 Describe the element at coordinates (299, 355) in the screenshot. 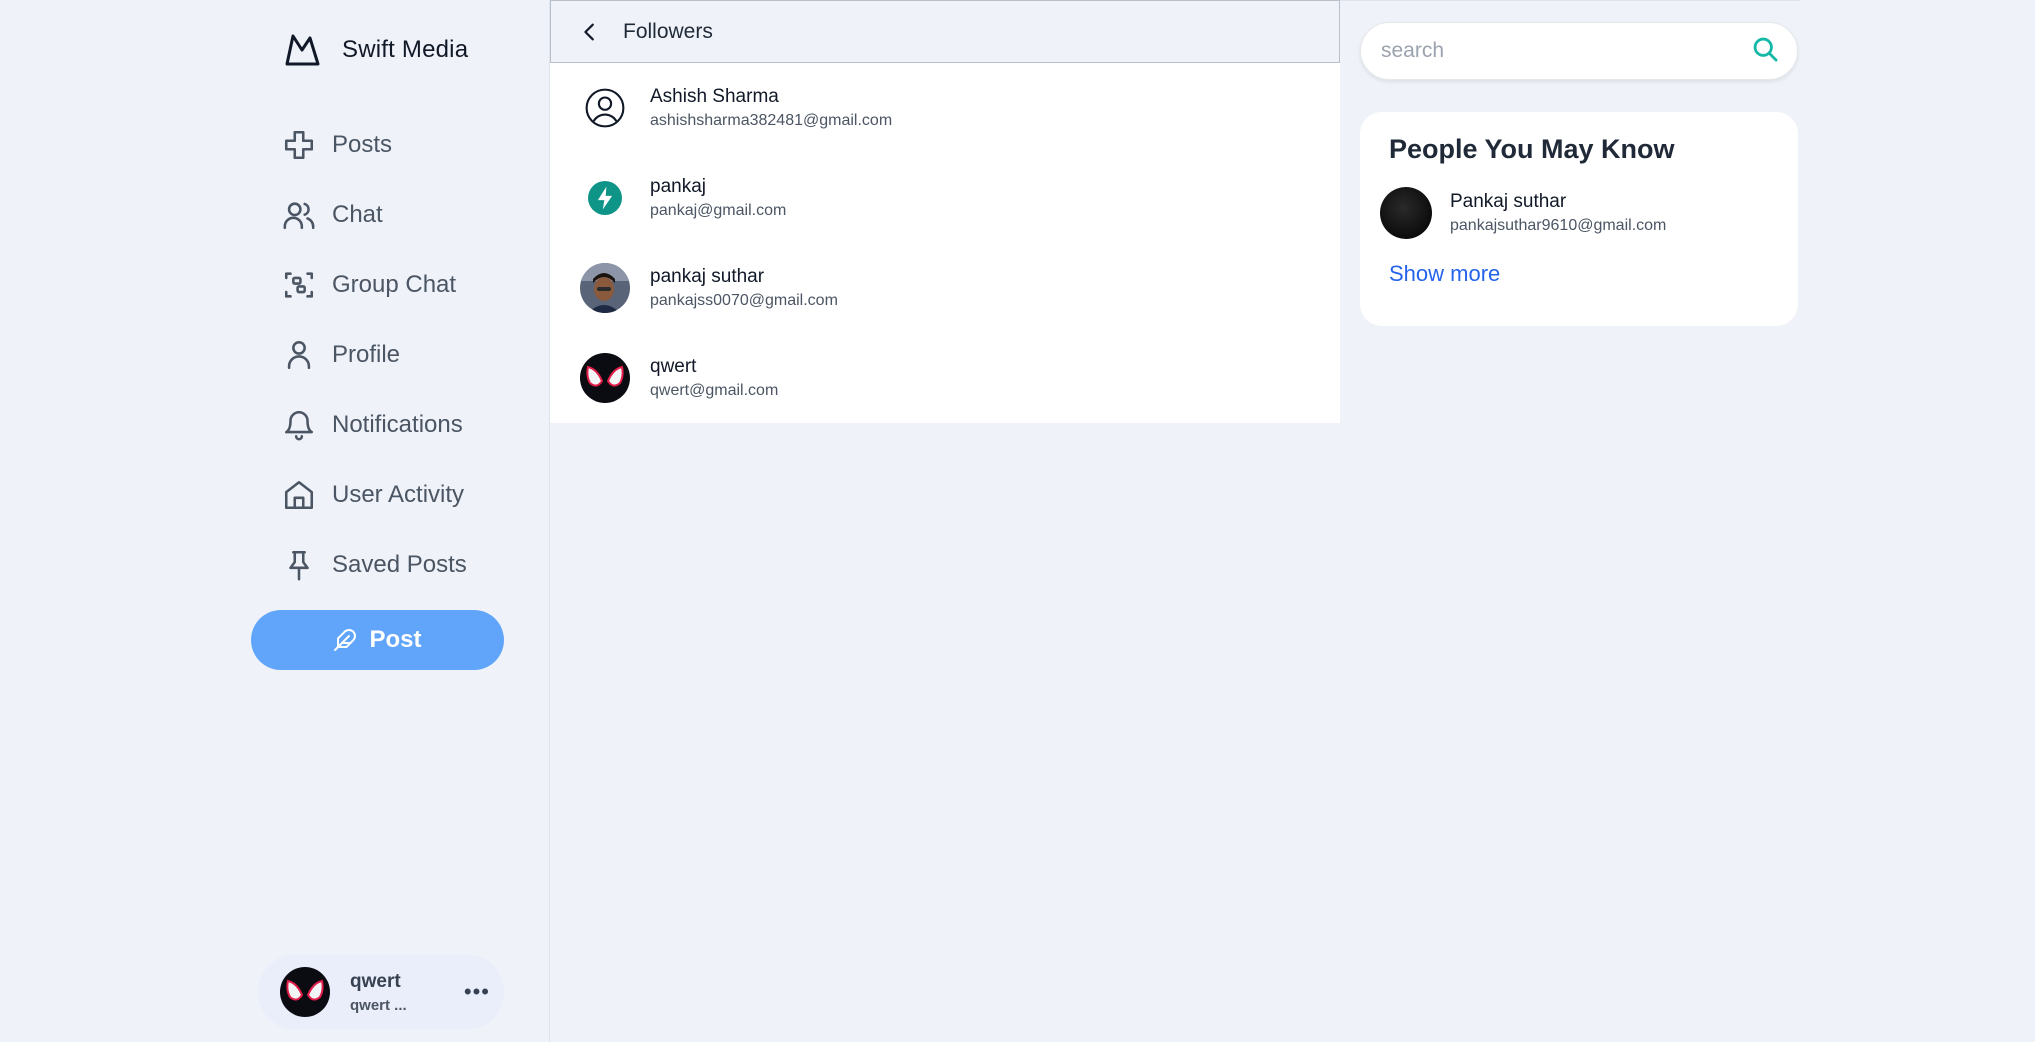

I see `user-icon` at that location.